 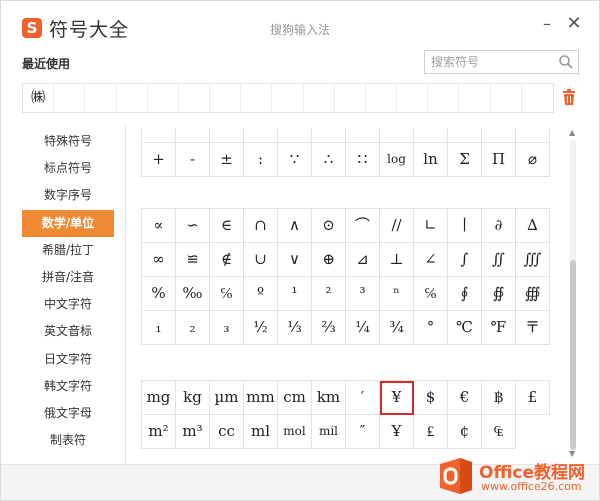 I want to click on symbol-cell: ∉, so click(x=227, y=260).